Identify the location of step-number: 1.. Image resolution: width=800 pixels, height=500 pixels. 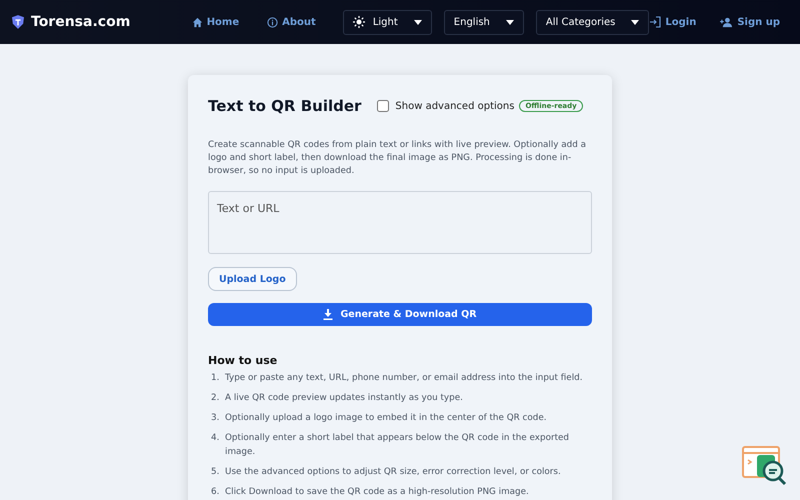
(215, 378).